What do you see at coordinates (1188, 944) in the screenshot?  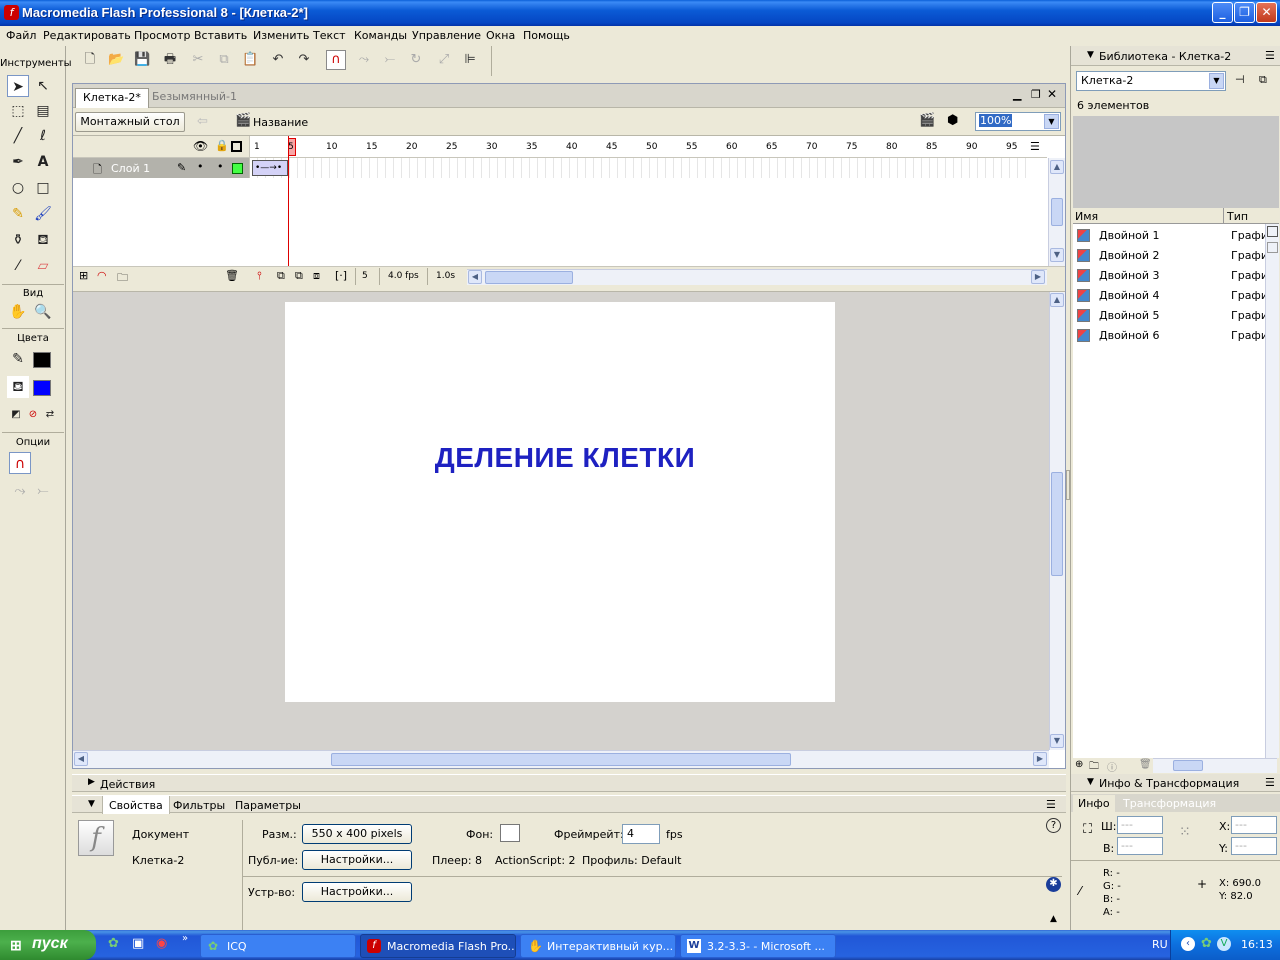 I see `tray-expand-icon: ‹` at bounding box center [1188, 944].